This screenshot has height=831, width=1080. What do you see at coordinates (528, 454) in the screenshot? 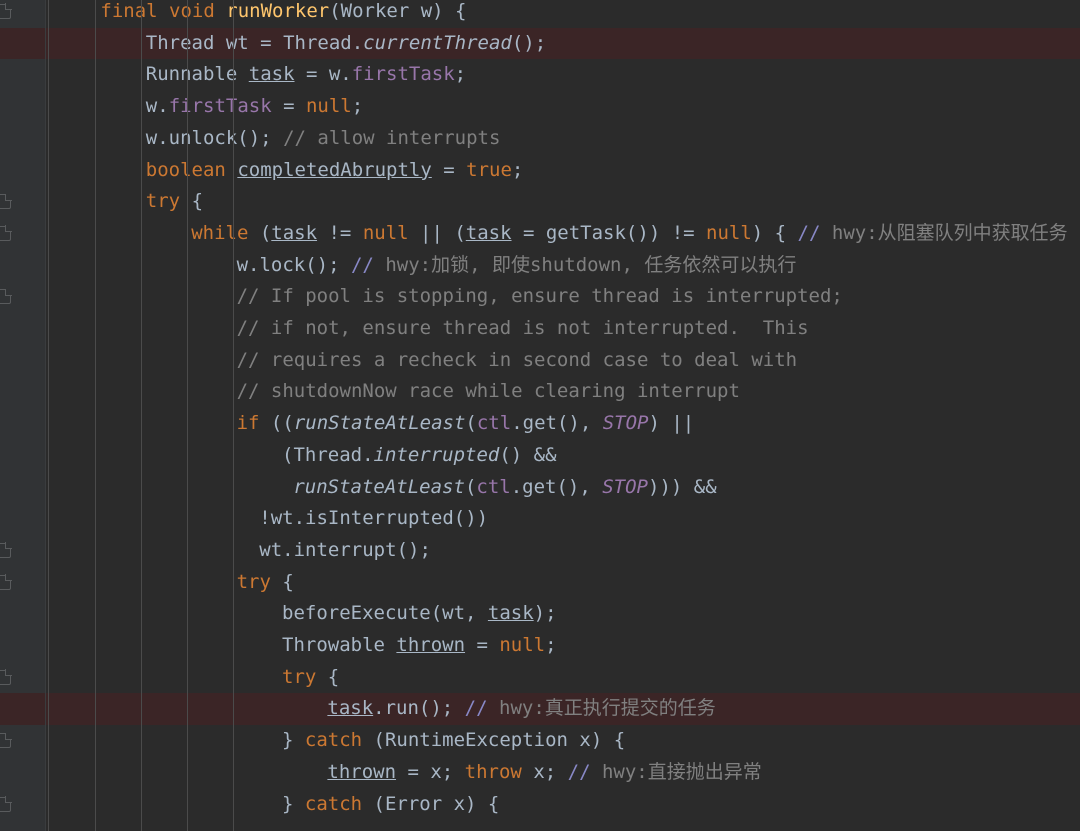
I see `token-txt: () &&` at bounding box center [528, 454].